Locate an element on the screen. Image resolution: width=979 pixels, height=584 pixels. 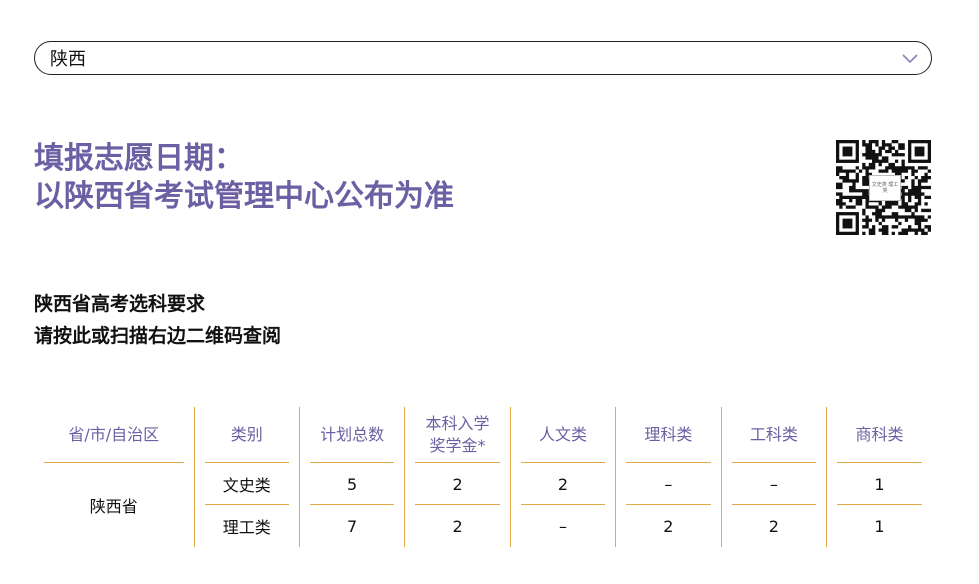
deadline-heading: 填报志愿日期： 以陕西省考试管理中心公布为准 is located at coordinates (244, 178).